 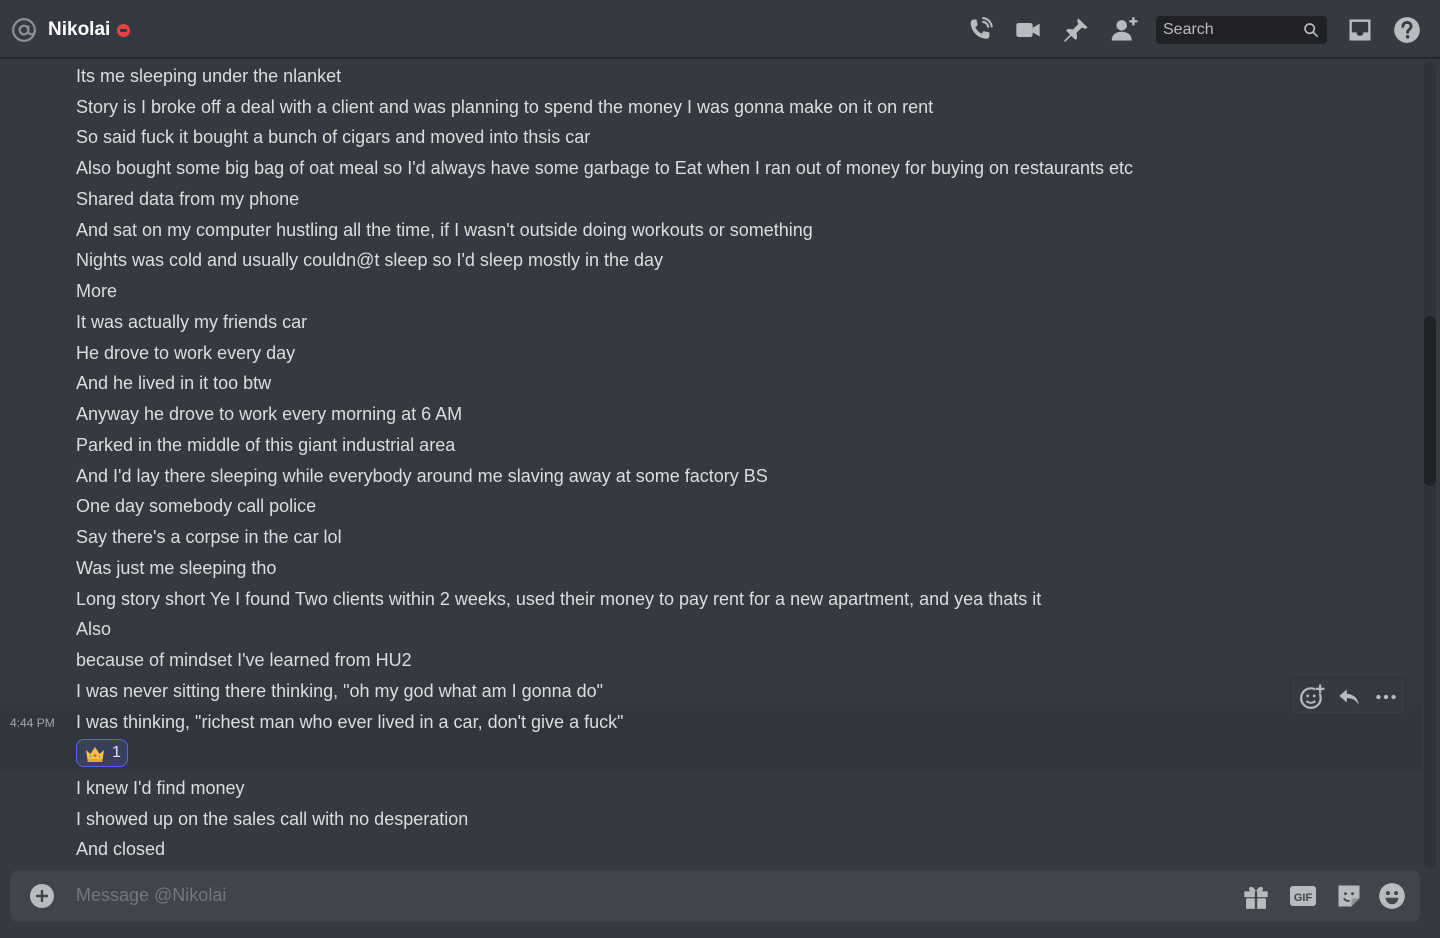 I want to click on add-friend-icon, so click(x=1124, y=30).